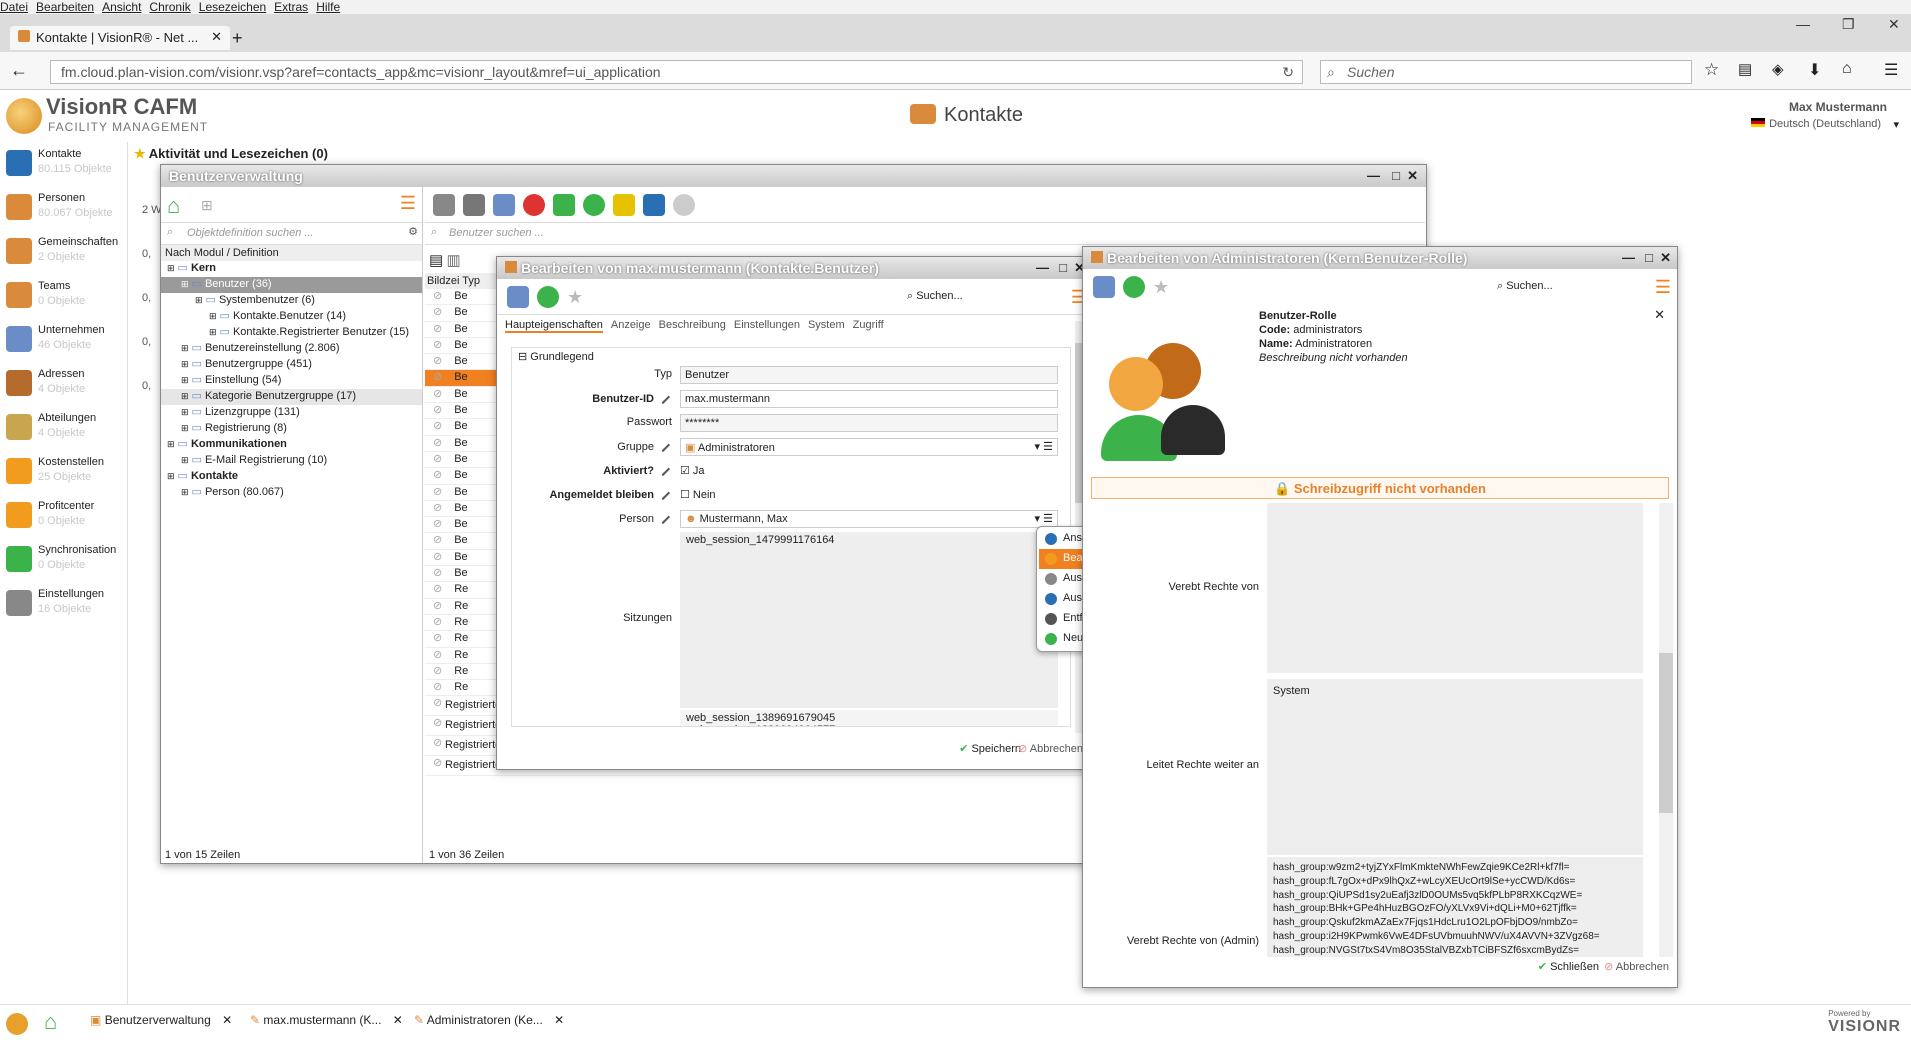 The width and height of the screenshot is (1911, 1040). Describe the element at coordinates (868, 325) in the screenshot. I see `tab-zugriff: Zugriff` at that location.